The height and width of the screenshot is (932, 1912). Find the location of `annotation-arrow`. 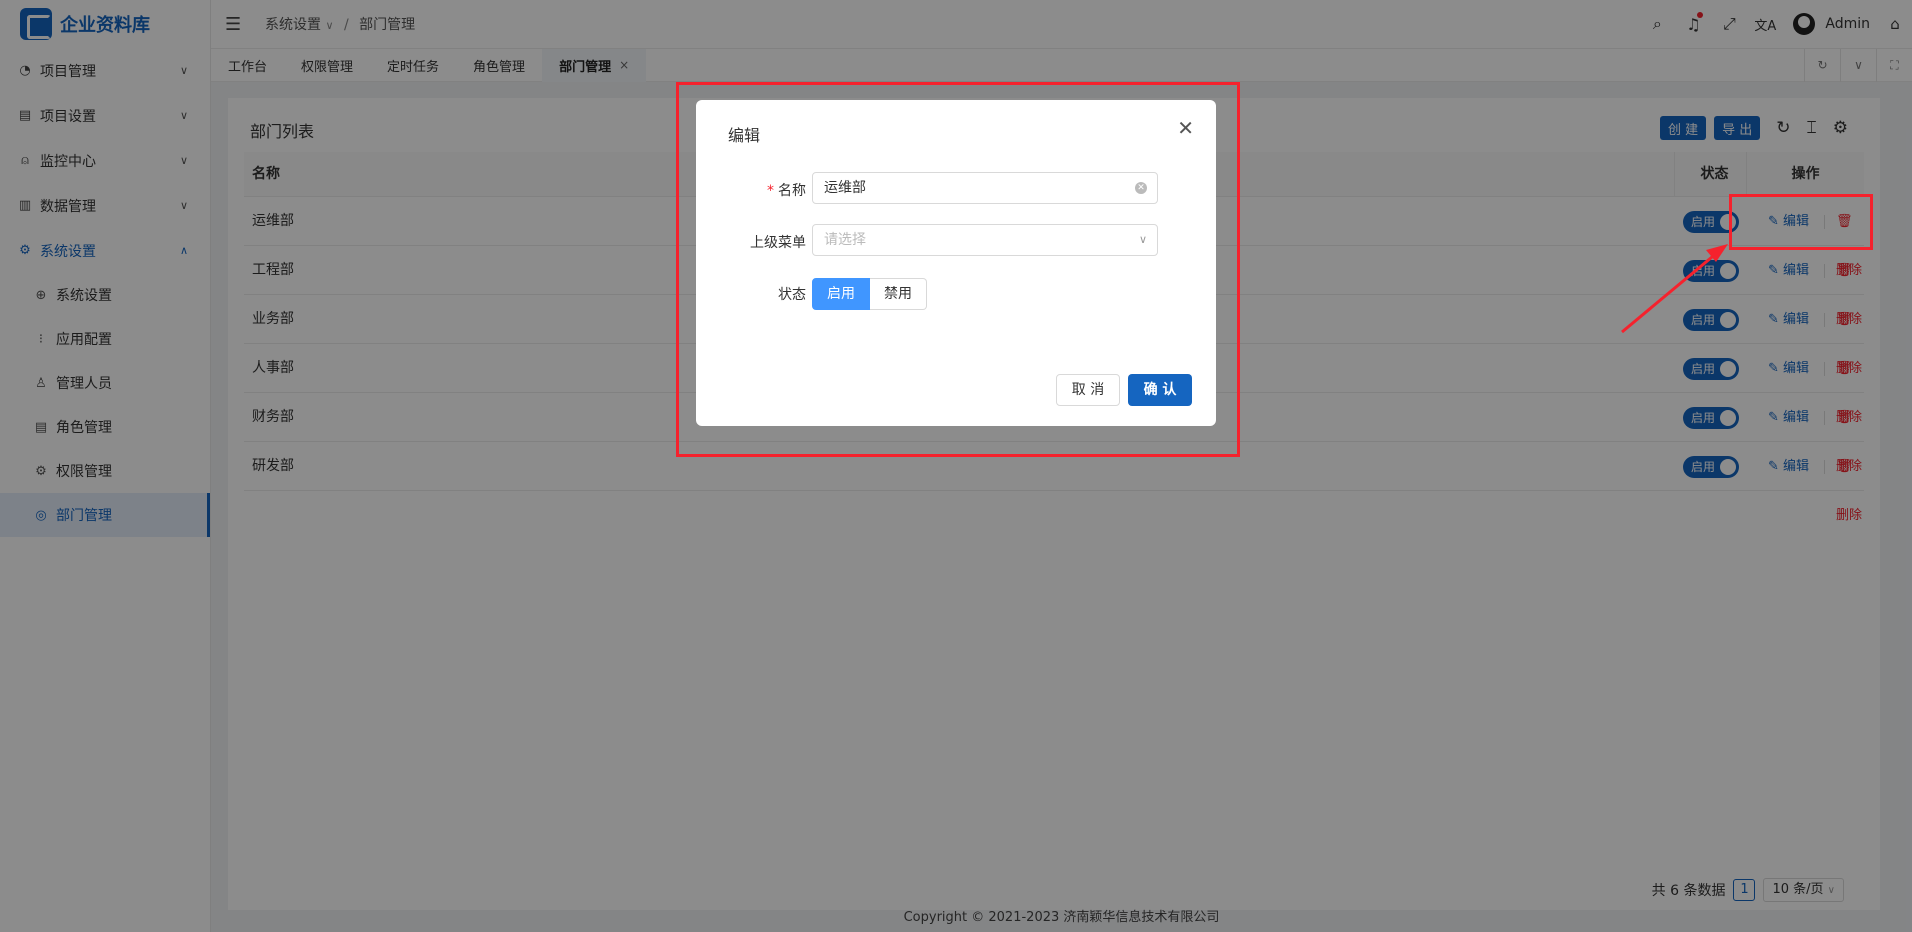

annotation-arrow is located at coordinates (1674, 289).